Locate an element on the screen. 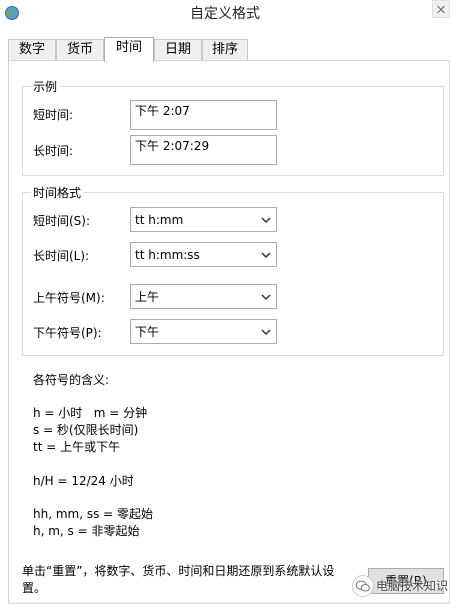 This screenshot has height=604, width=450. symbols-line: h, m, s = 非零起始 is located at coordinates (86, 531).